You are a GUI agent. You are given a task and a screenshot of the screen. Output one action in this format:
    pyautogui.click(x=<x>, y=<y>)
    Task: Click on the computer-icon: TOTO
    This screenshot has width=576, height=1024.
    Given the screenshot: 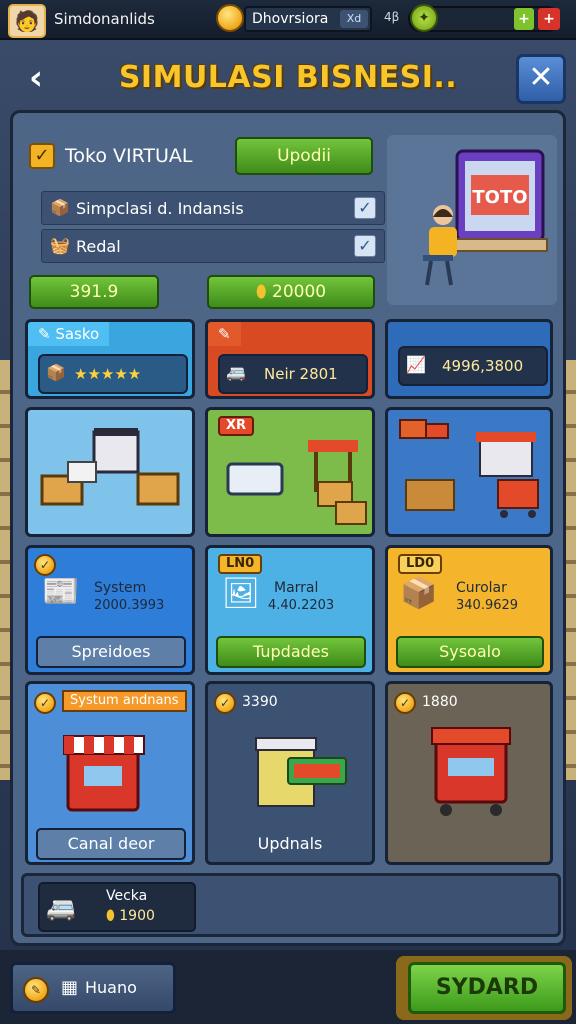 What is the action you would take?
    pyautogui.click(x=485, y=217)
    